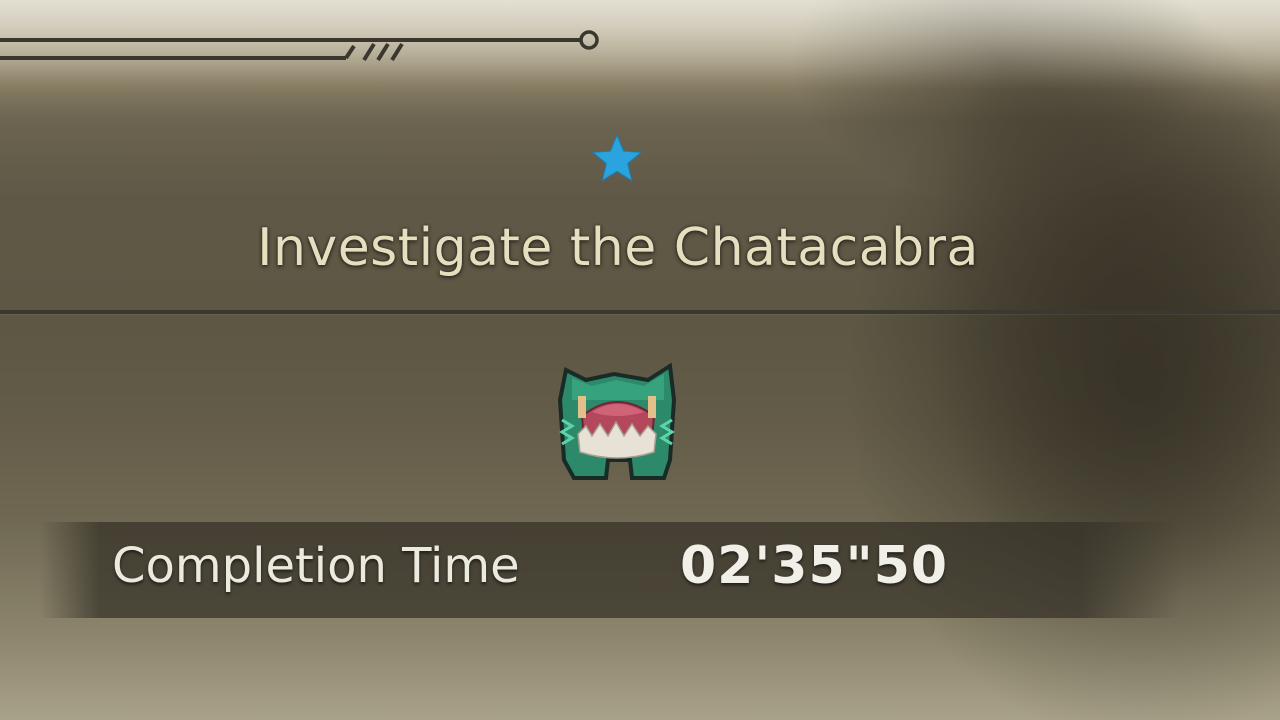 The width and height of the screenshot is (1280, 720). What do you see at coordinates (640, 312) in the screenshot?
I see `title-divider` at bounding box center [640, 312].